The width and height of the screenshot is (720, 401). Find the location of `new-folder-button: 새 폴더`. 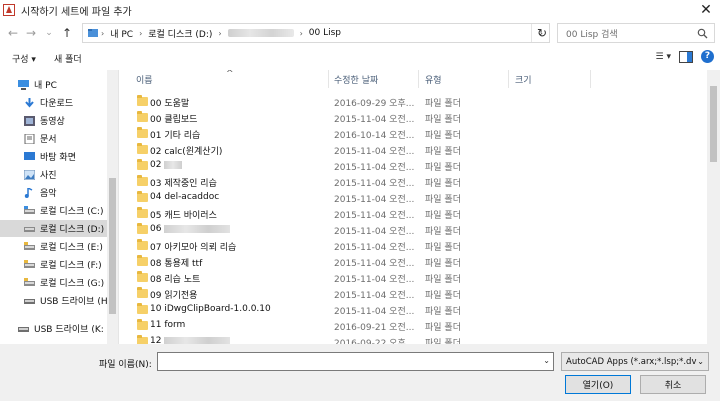

new-folder-button: 새 폴더 is located at coordinates (68, 58).